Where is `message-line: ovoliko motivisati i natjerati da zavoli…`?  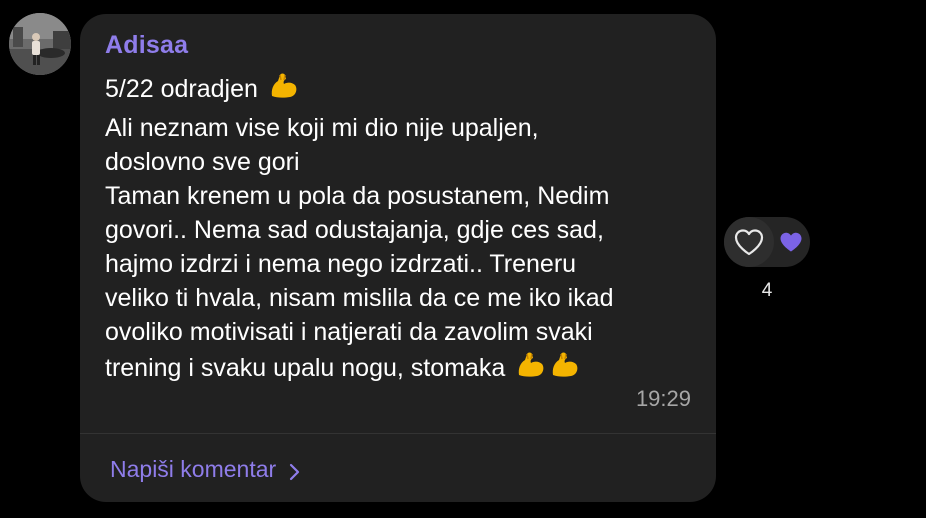 message-line: ovoliko motivisati i natjerati da zavoli… is located at coordinates (349, 332).